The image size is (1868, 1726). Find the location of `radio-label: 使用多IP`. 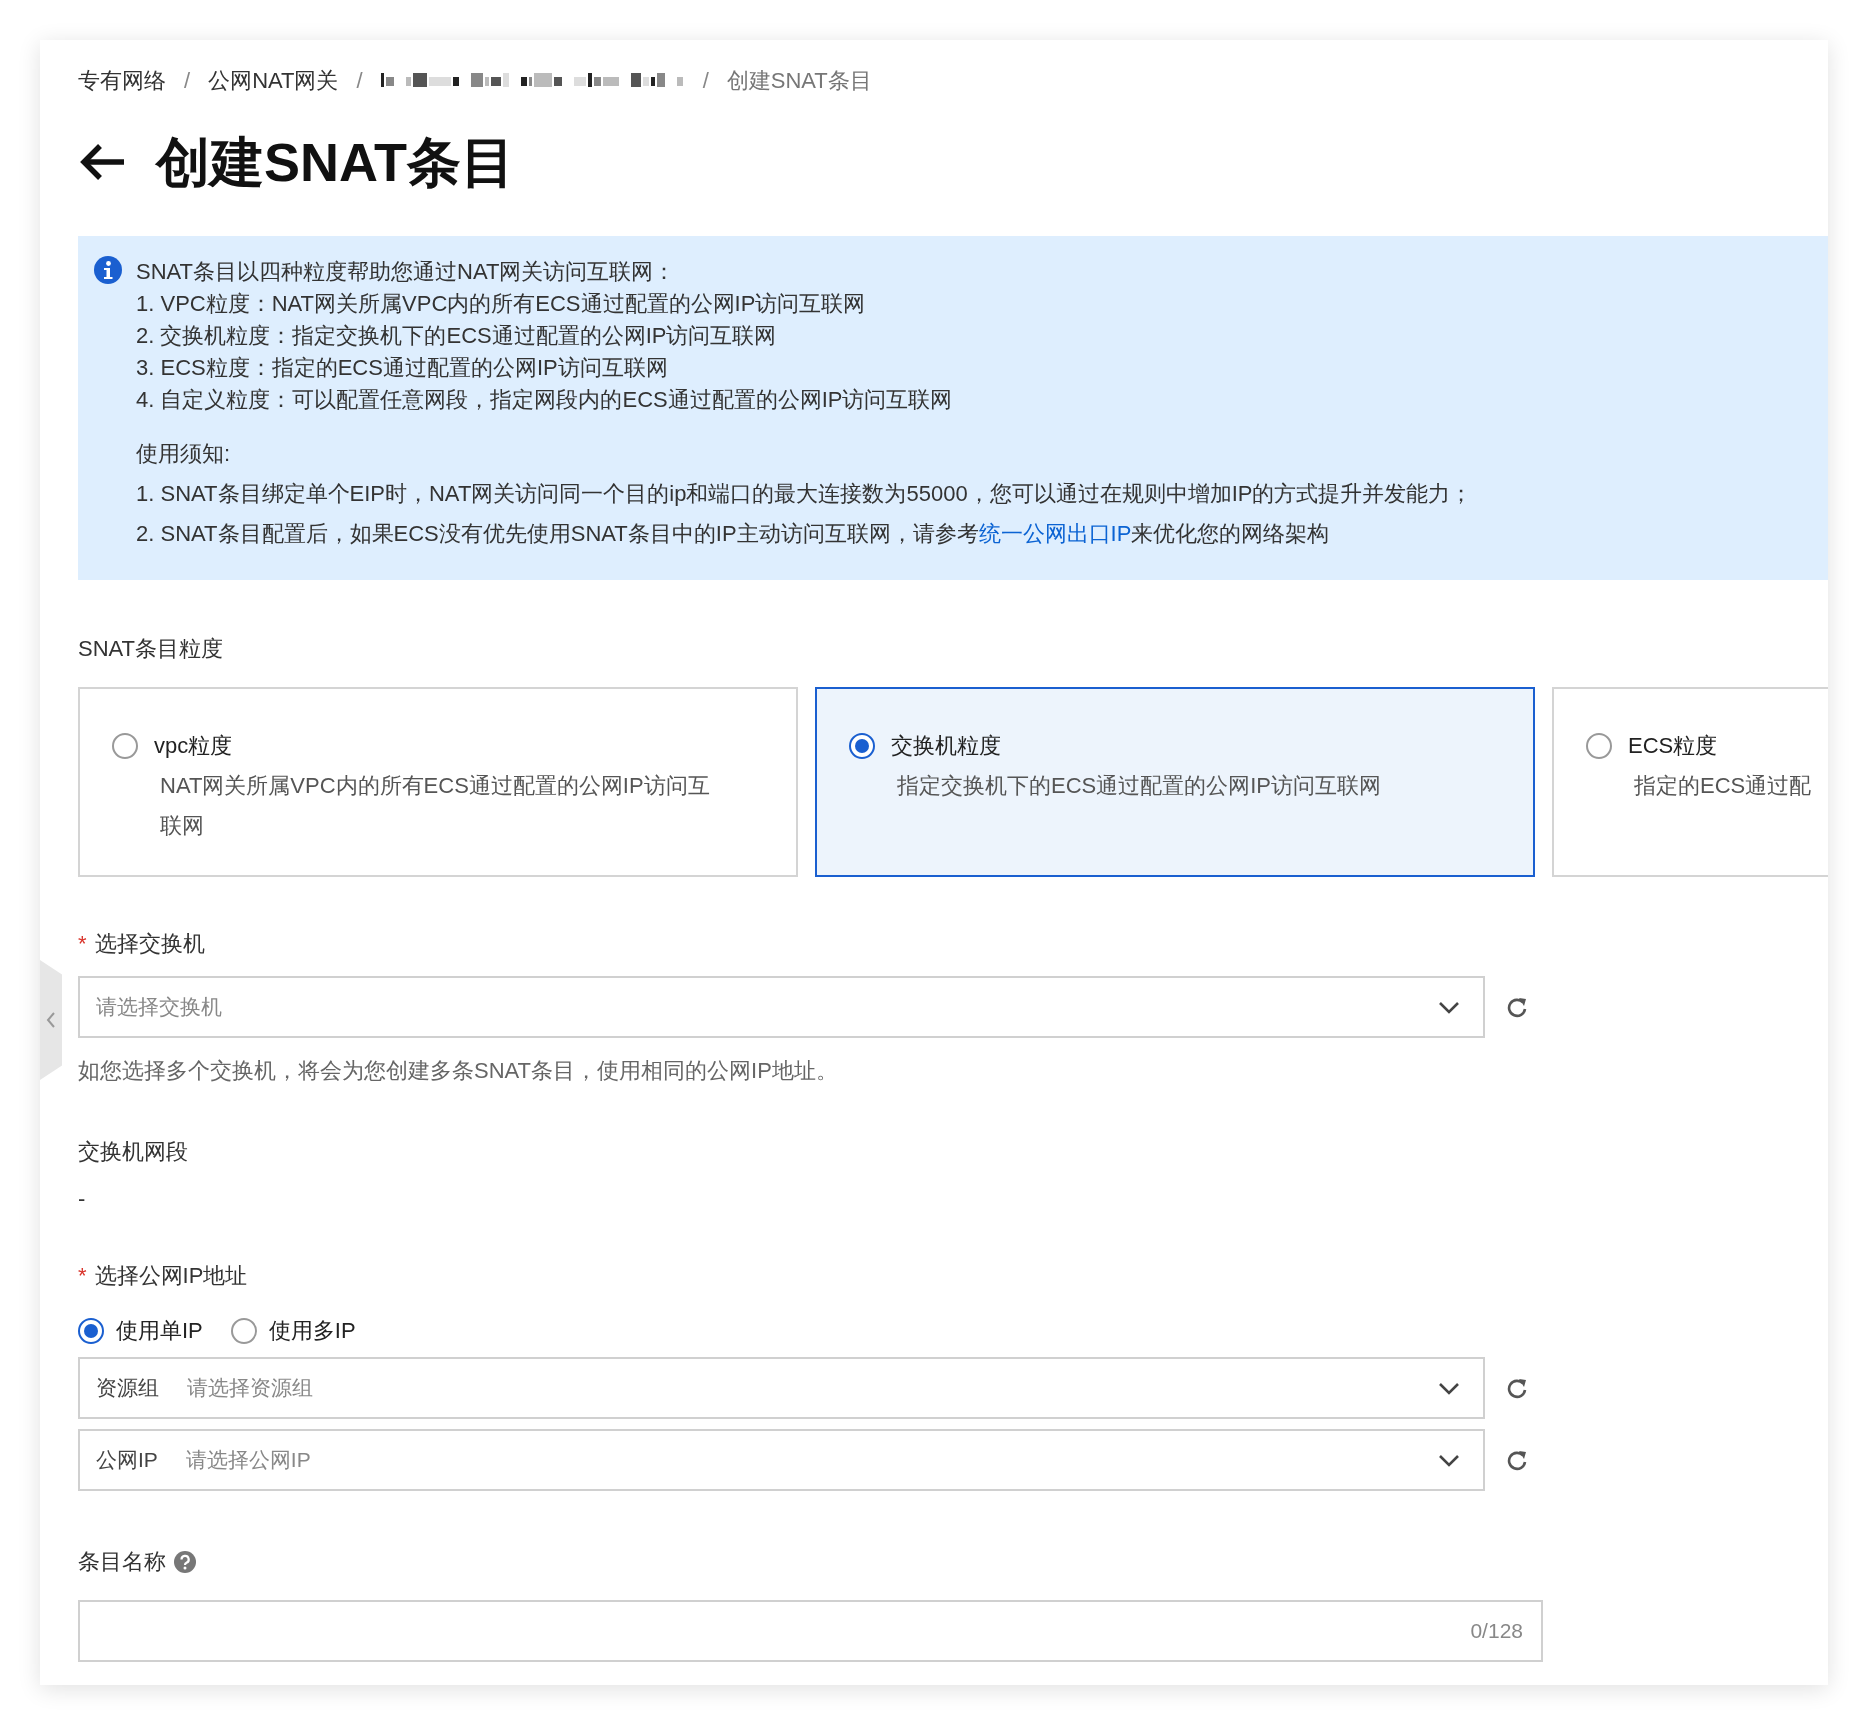

radio-label: 使用多IP is located at coordinates (312, 1331).